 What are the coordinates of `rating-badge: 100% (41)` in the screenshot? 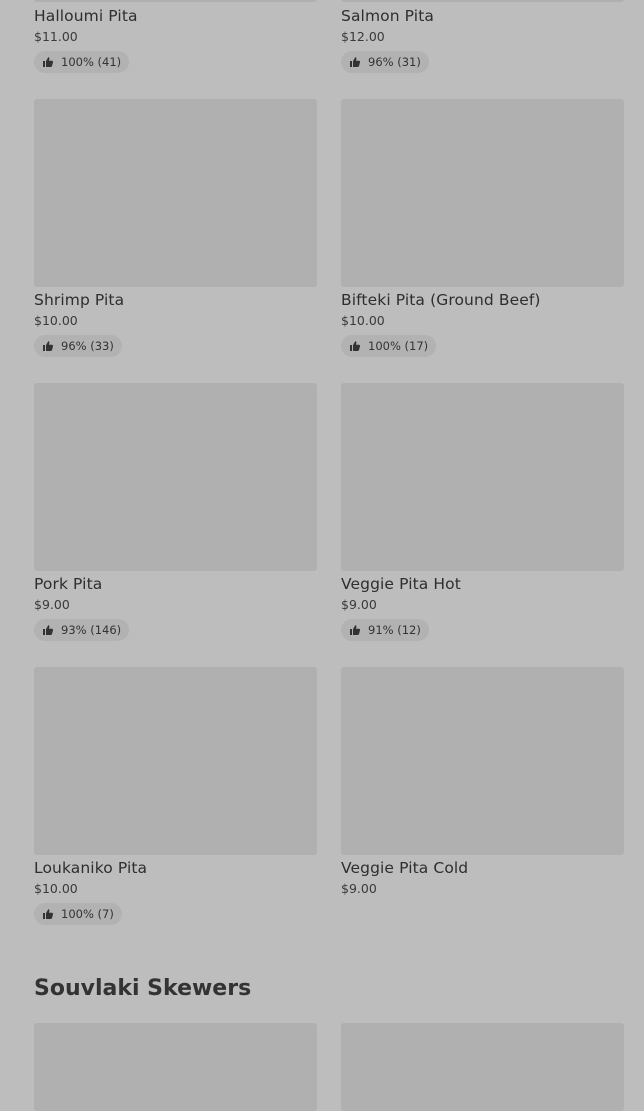 It's located at (82, 62).